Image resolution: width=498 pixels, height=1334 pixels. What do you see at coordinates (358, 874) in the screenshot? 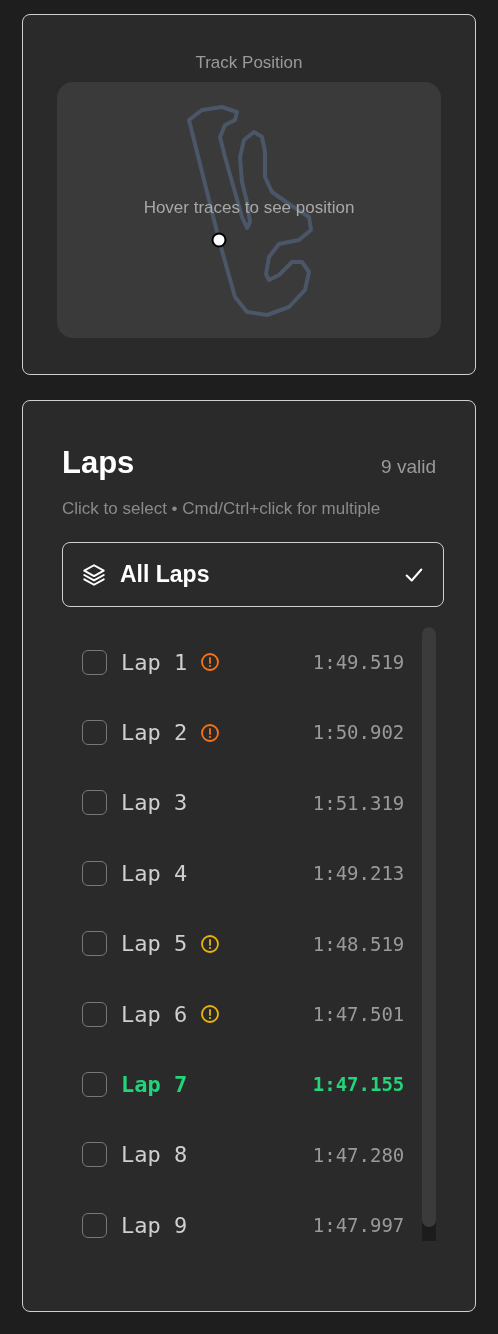
I see `lap-time: 1:49.213` at bounding box center [358, 874].